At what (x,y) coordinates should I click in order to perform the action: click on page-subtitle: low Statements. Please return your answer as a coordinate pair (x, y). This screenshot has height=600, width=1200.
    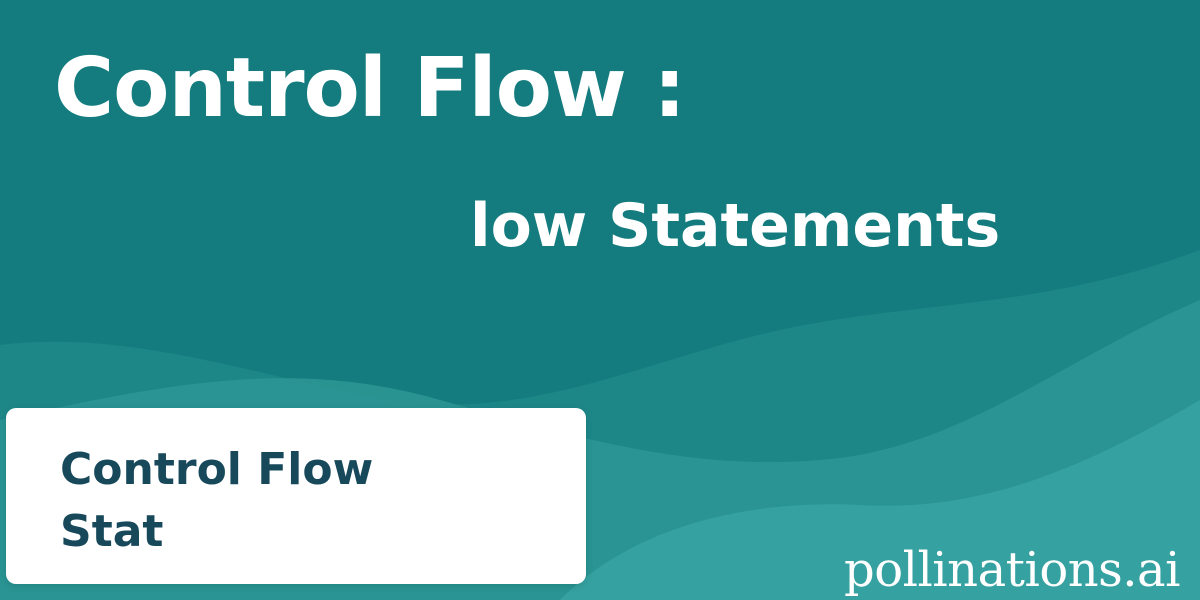
    Looking at the image, I should click on (735, 226).